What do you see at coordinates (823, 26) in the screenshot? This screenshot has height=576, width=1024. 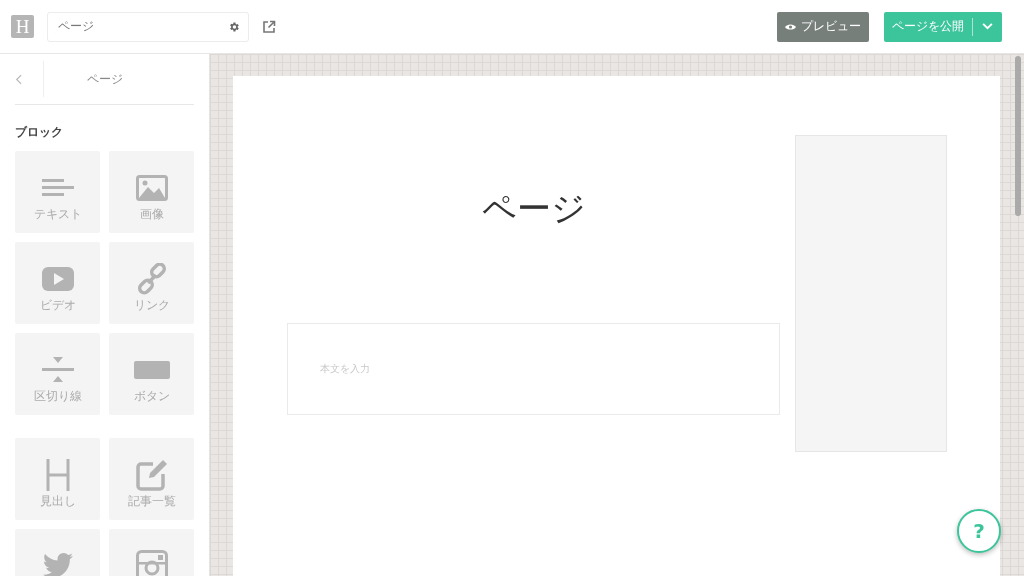 I see `preview-button: プレビュー` at bounding box center [823, 26].